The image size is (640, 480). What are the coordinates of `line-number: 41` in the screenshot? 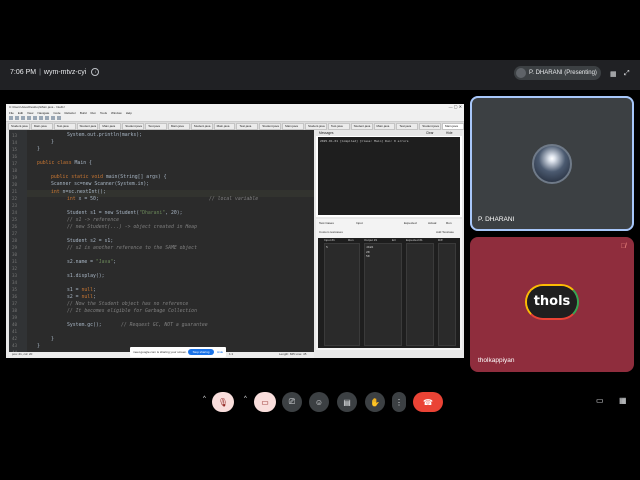 It's located at (15, 331).